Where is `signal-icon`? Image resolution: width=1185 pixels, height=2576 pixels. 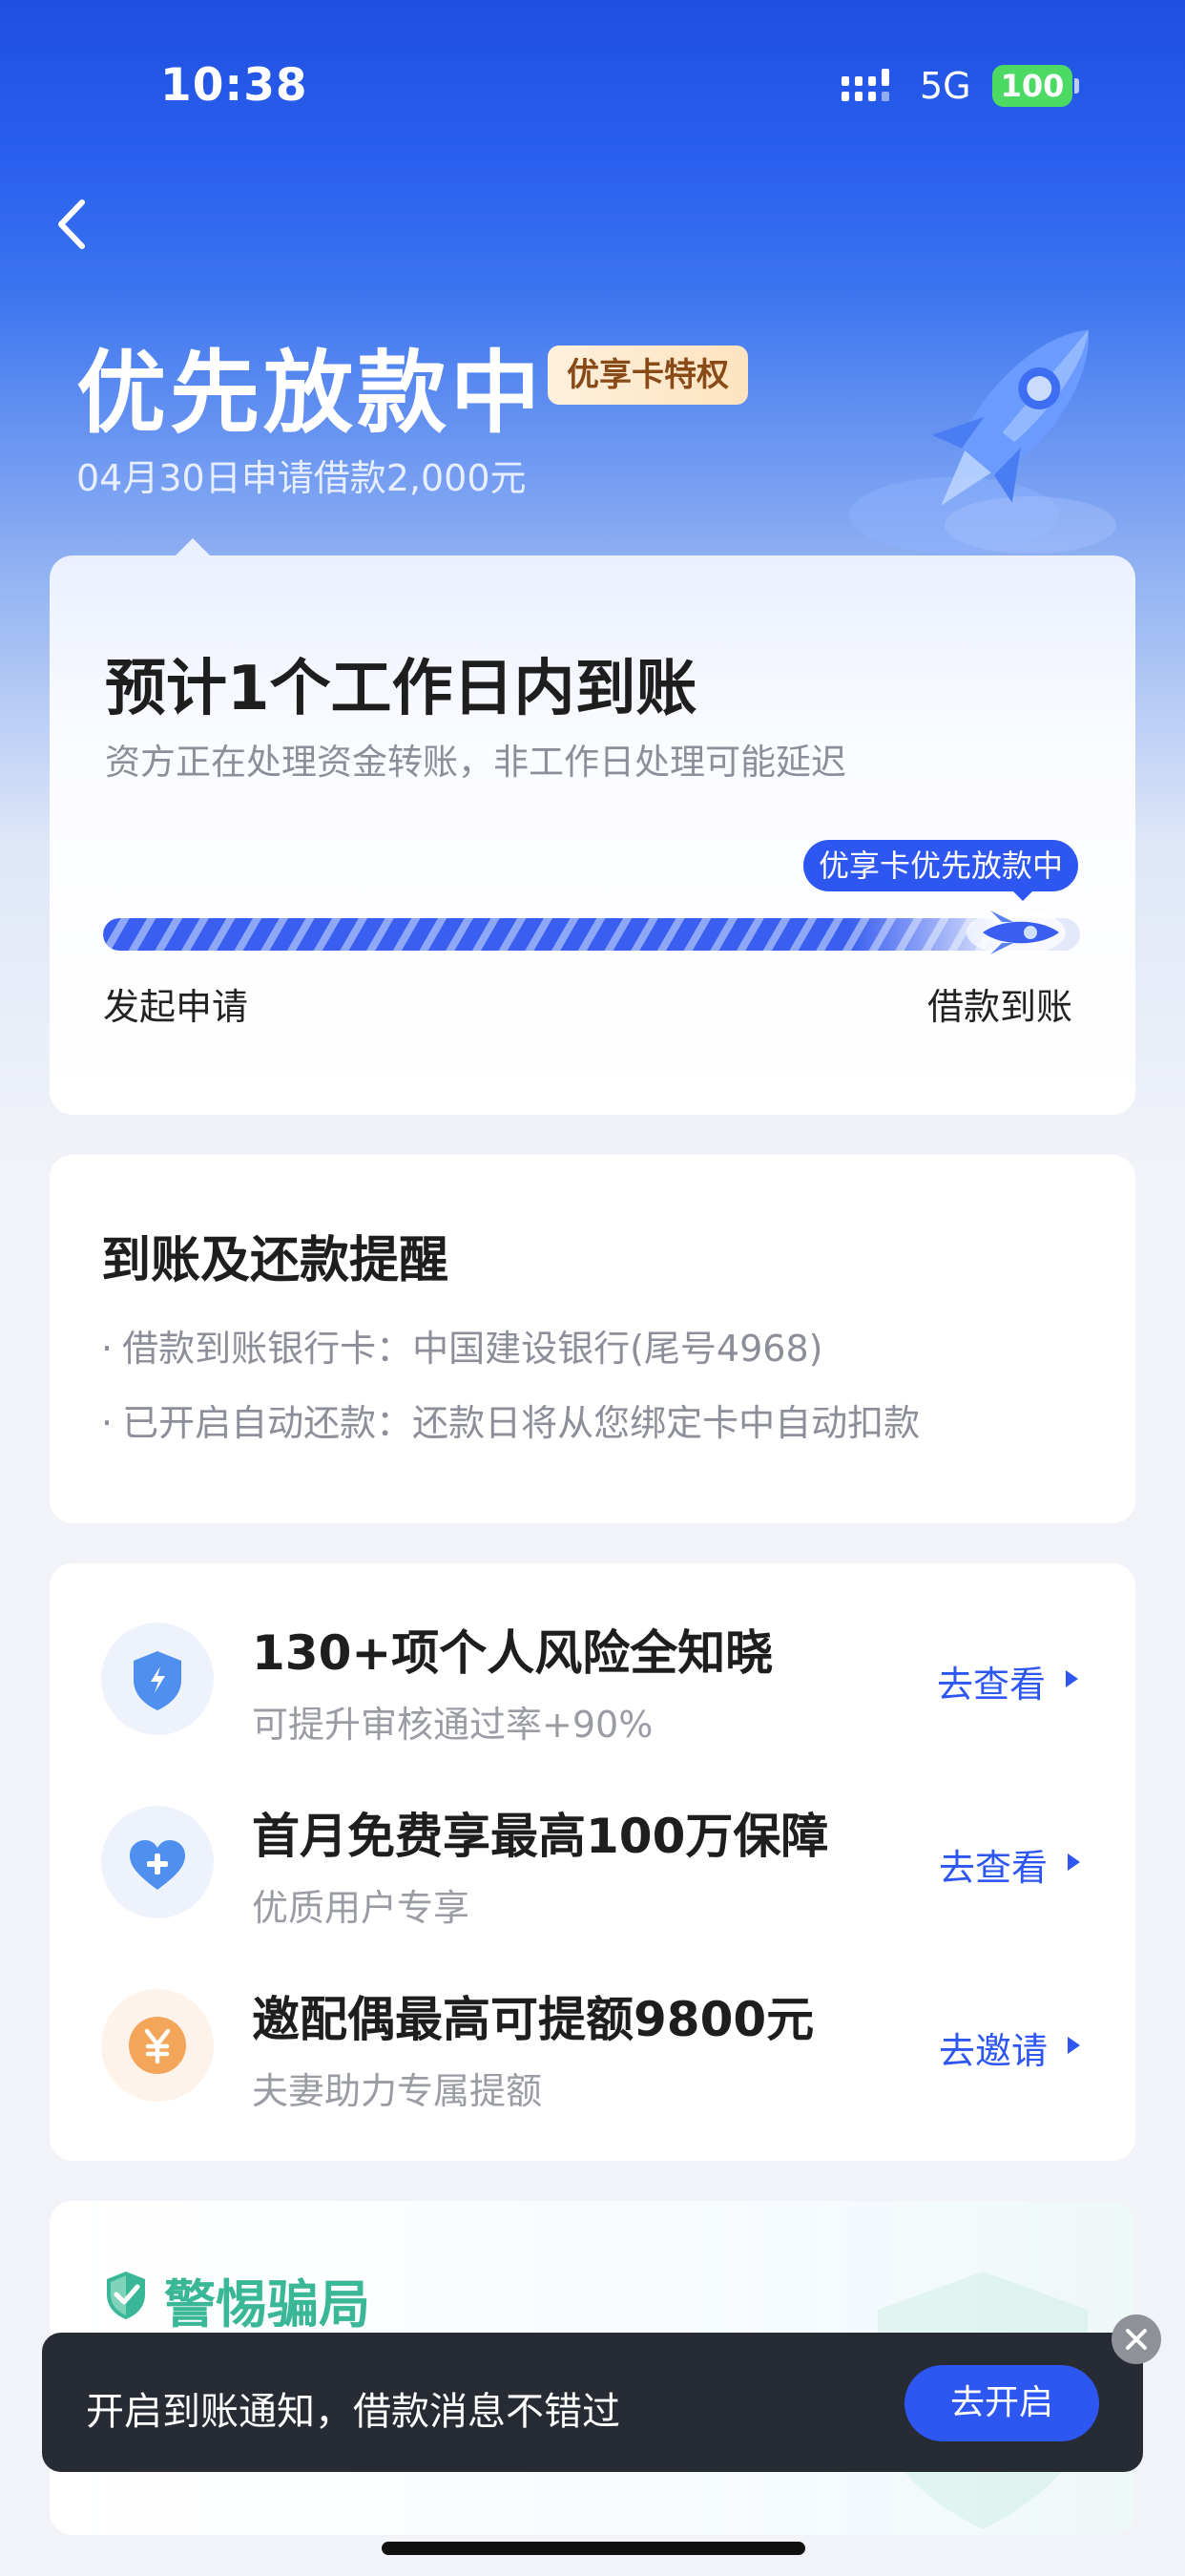
signal-icon is located at coordinates (866, 85).